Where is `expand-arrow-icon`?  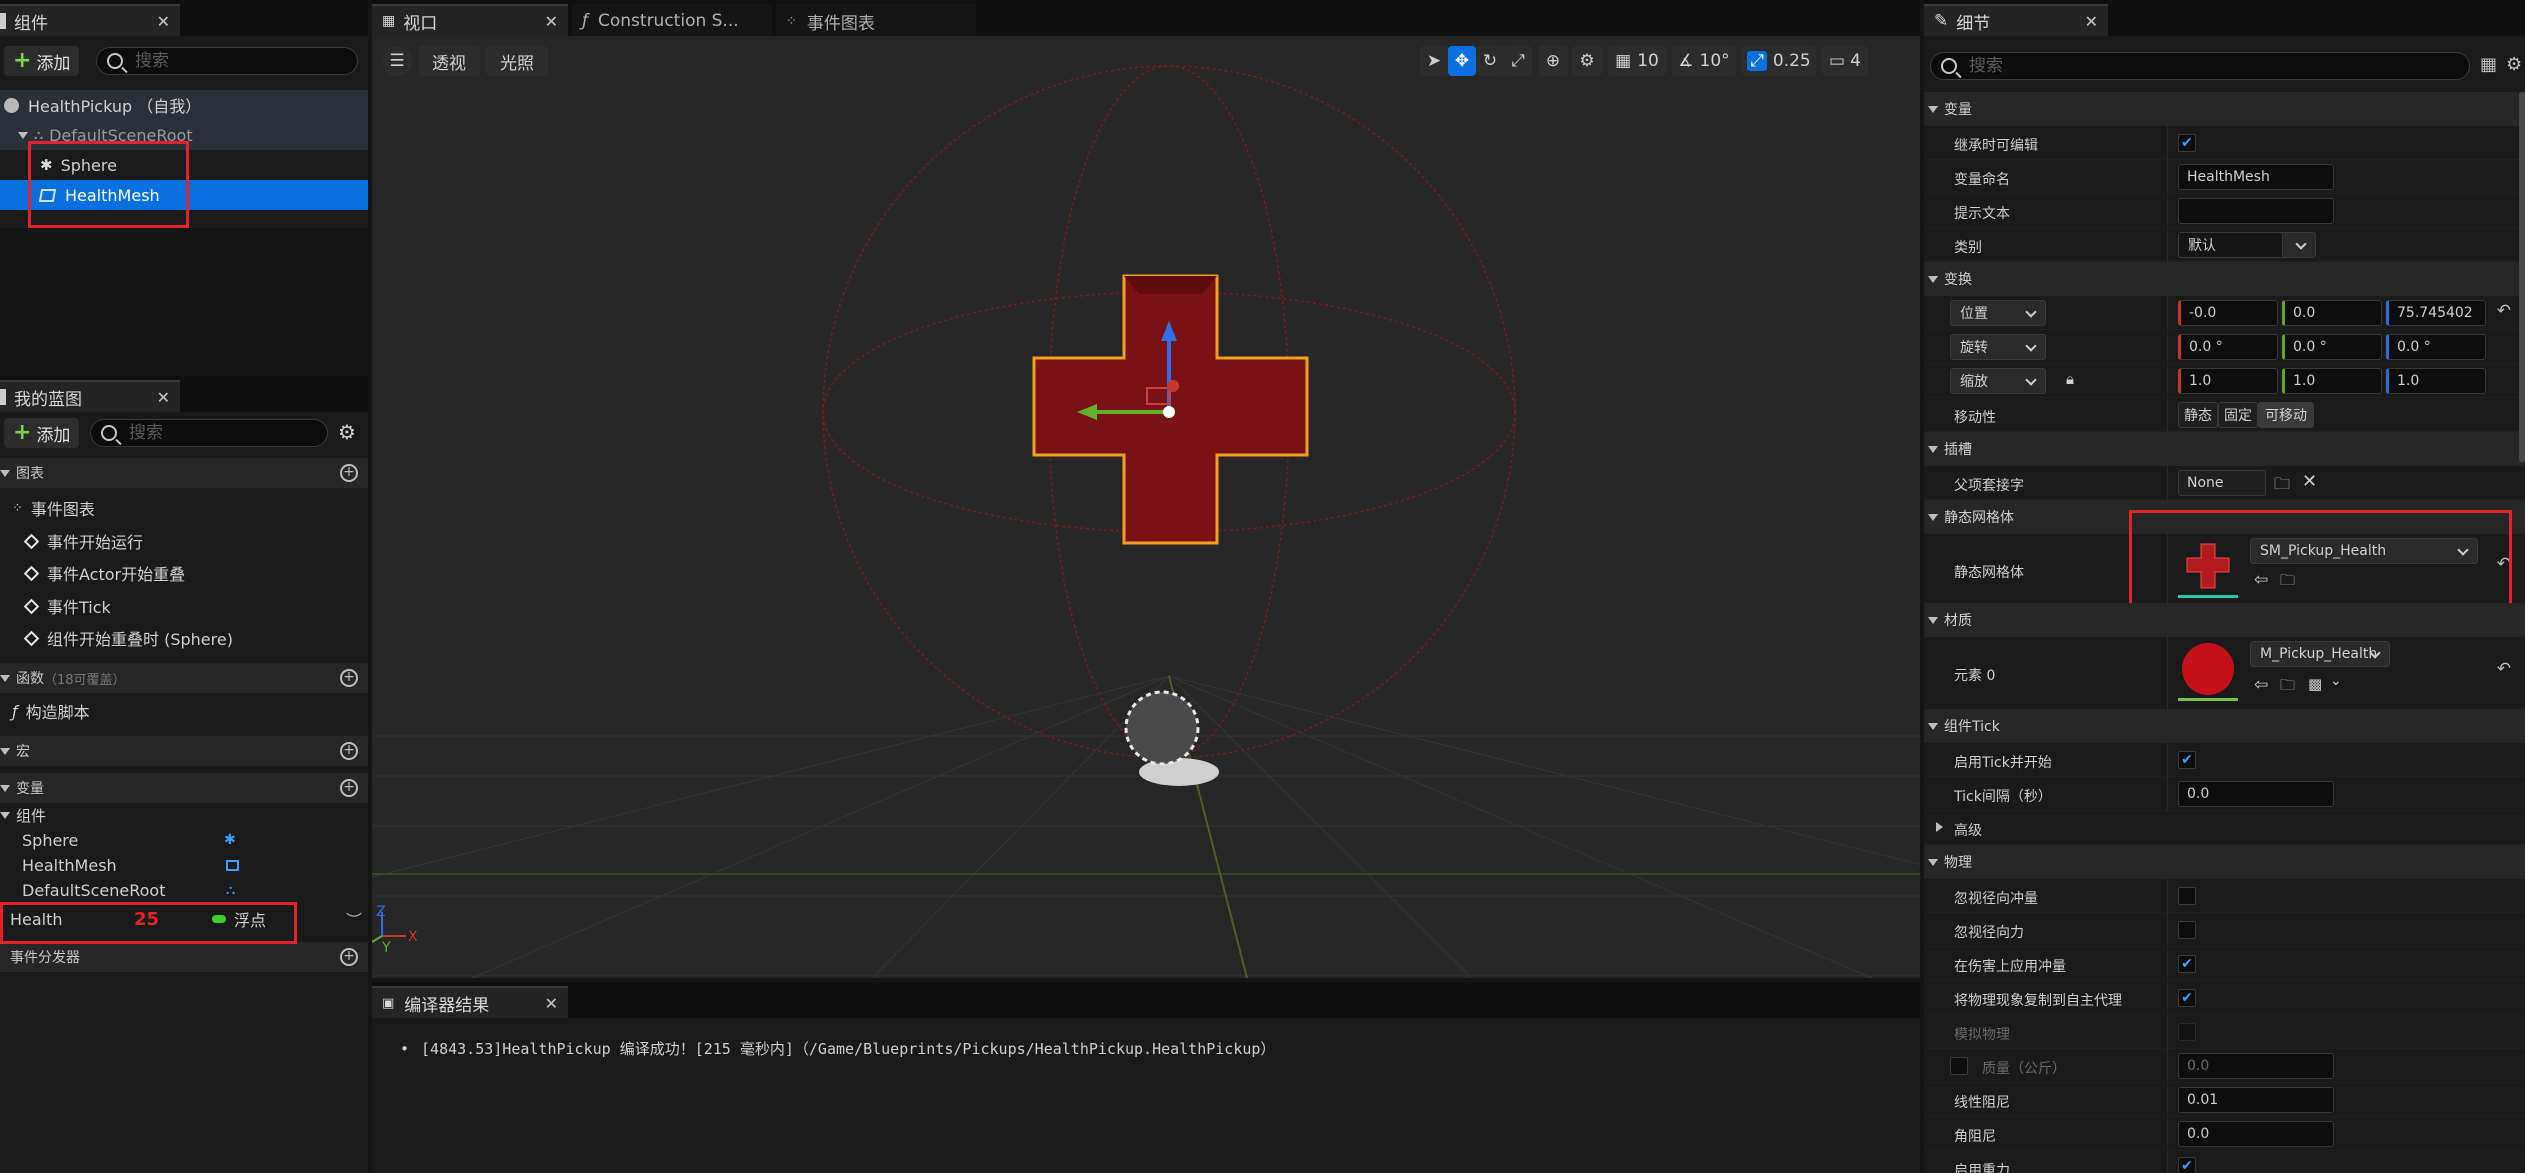 expand-arrow-icon is located at coordinates (1939, 827).